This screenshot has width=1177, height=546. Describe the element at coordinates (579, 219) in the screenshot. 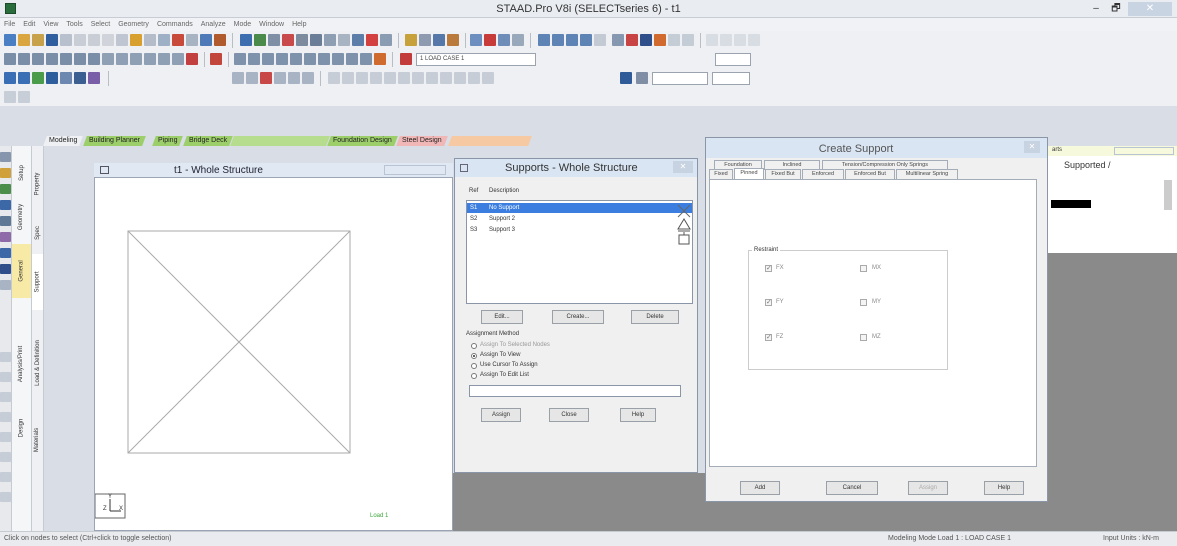

I see `list-item: S2 Support 2` at that location.